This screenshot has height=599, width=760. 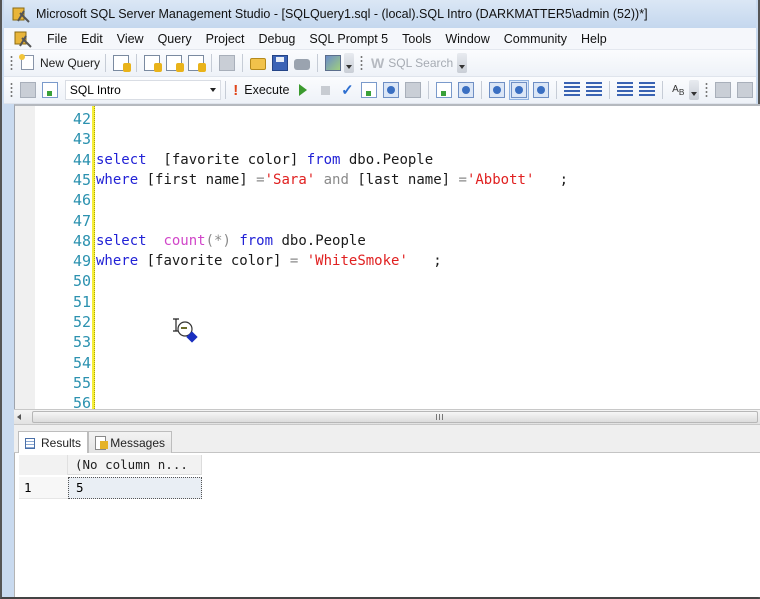 I want to click on include-actual-plan-button, so click(x=444, y=90).